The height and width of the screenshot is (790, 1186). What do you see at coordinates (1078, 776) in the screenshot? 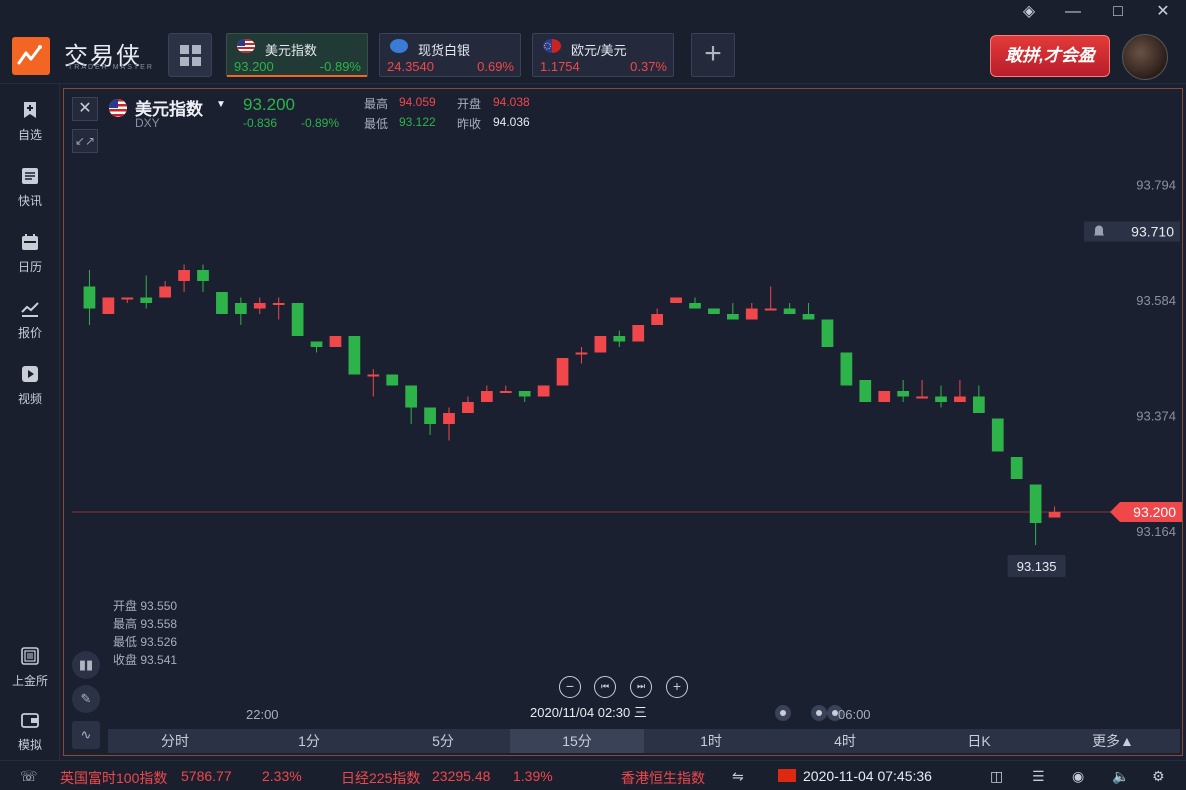
I see `camera-icon: ◉` at bounding box center [1078, 776].